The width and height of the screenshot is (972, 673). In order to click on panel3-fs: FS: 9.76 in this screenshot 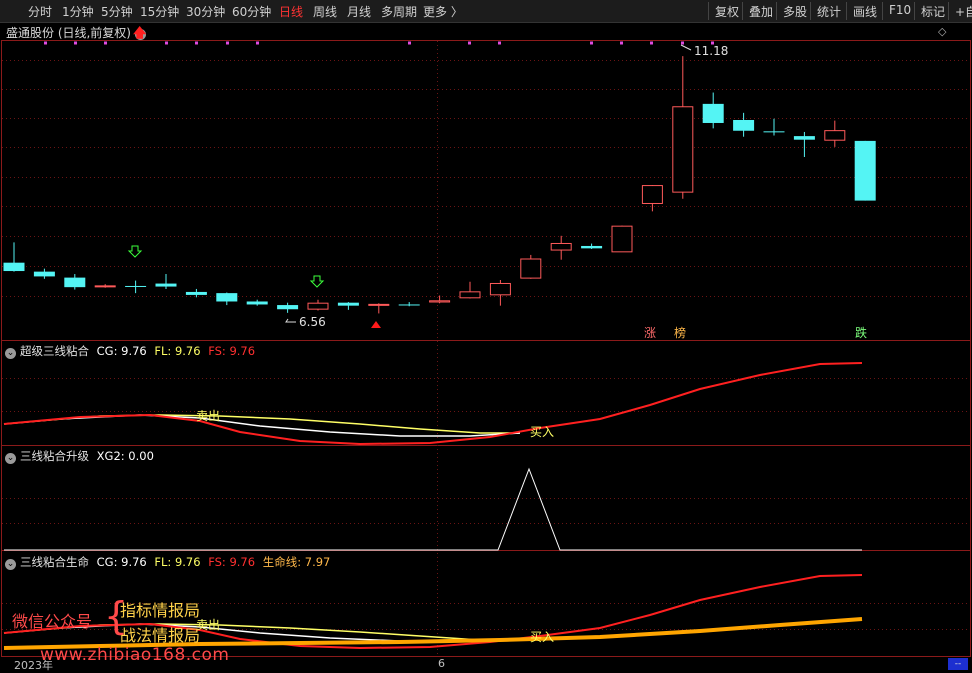, I will do `click(232, 562)`.